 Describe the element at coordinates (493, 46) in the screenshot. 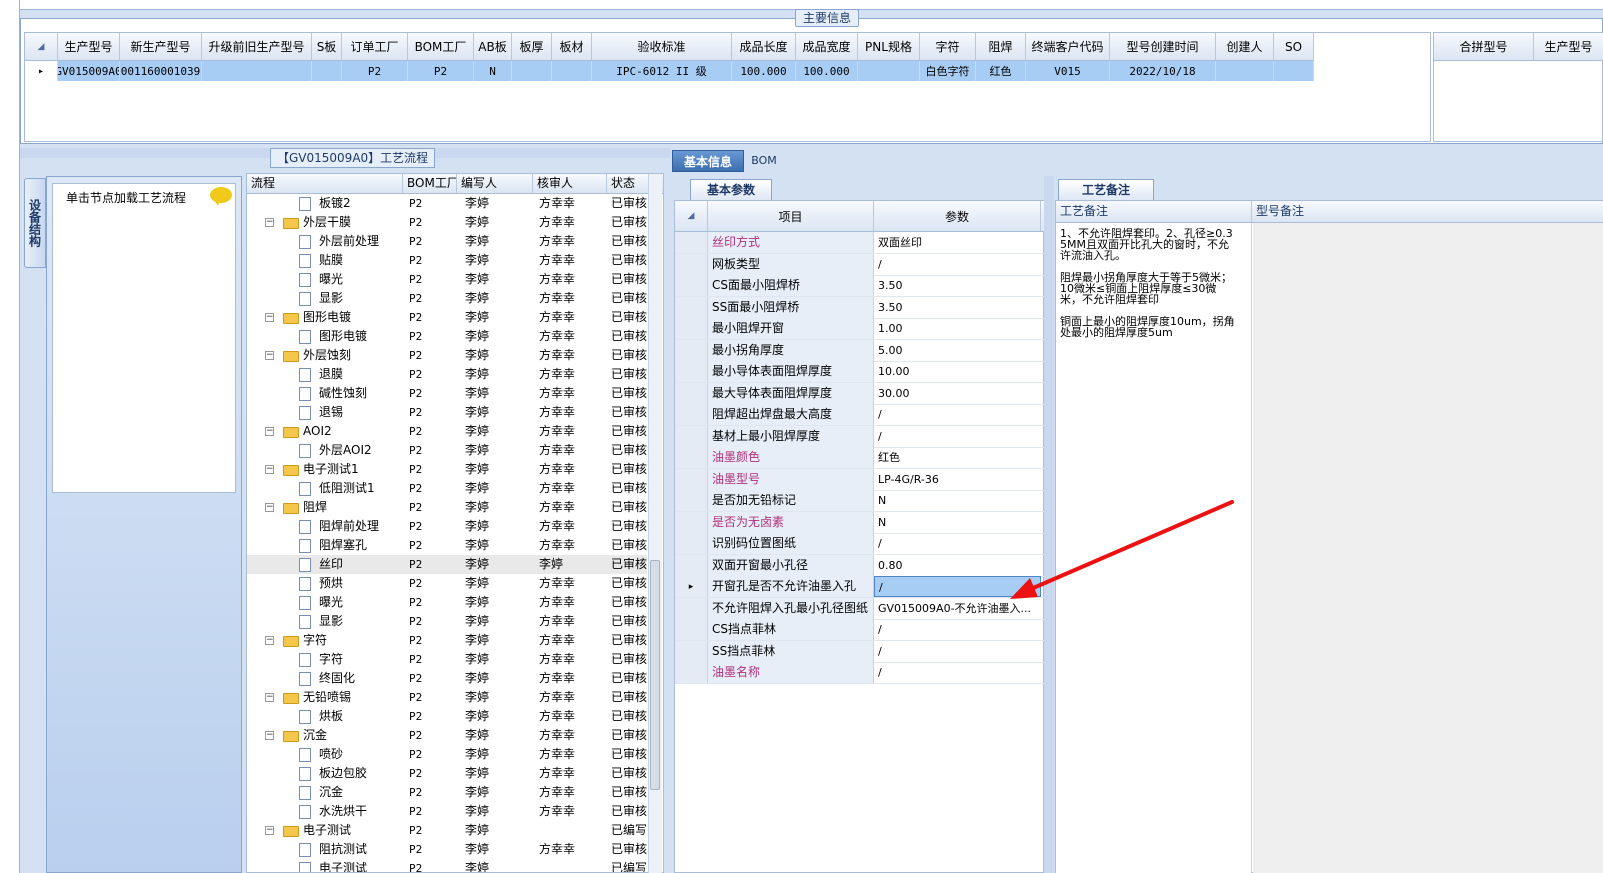

I see `main-grid-header-cell: AB板` at that location.